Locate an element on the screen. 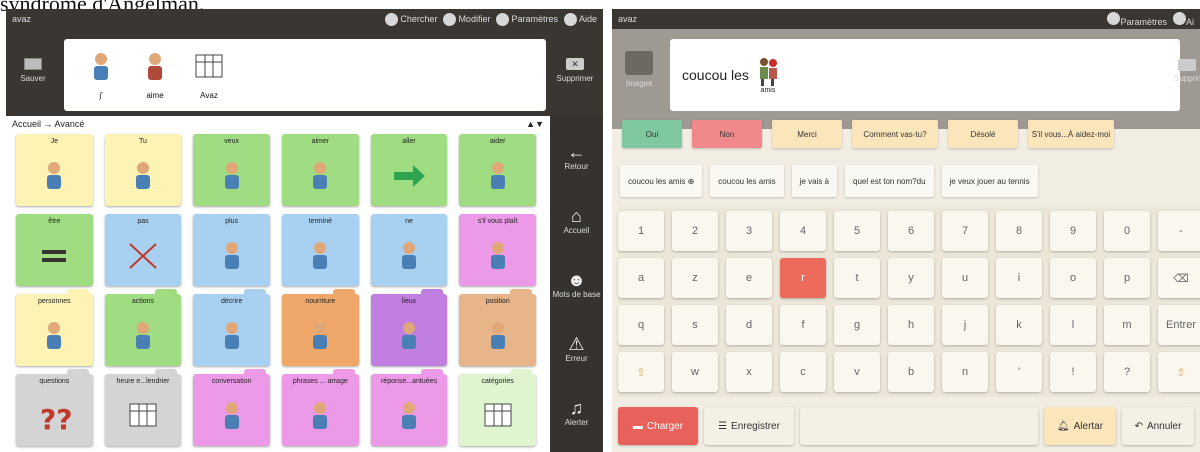  nav-button-1: ⌂ Accueil is located at coordinates (577, 220).